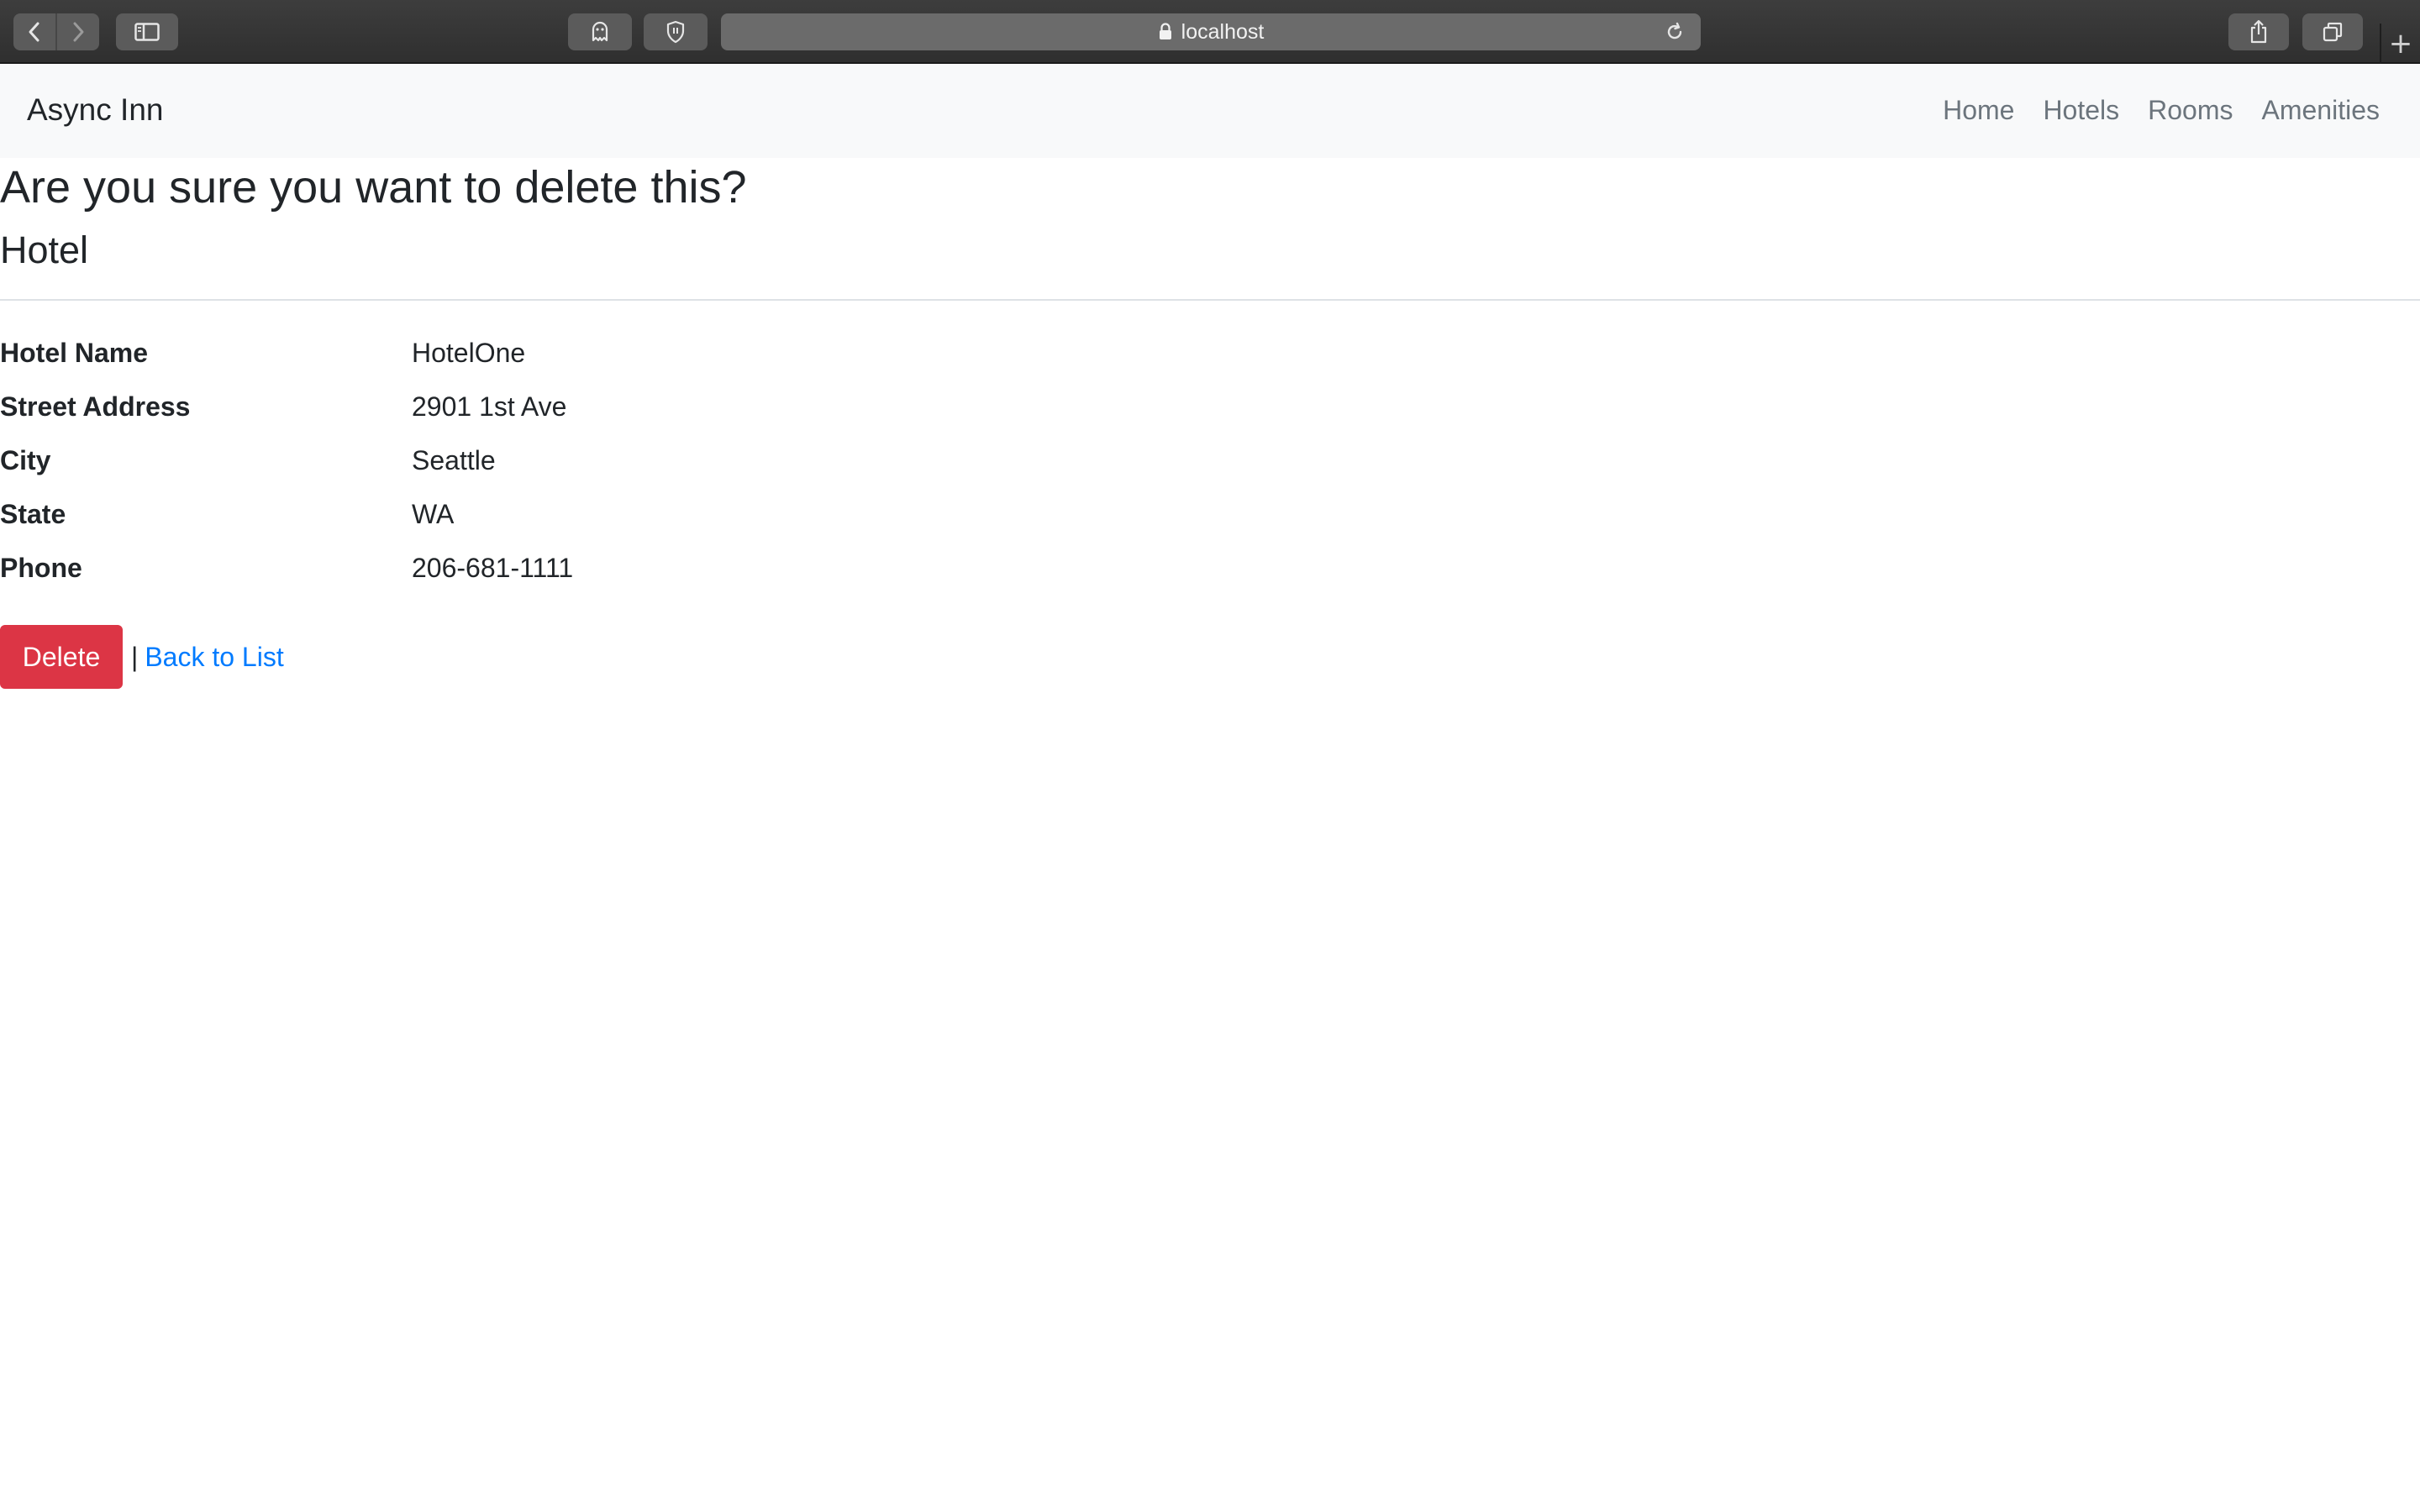  Describe the element at coordinates (33, 513) in the screenshot. I see `detail-label: State` at that location.